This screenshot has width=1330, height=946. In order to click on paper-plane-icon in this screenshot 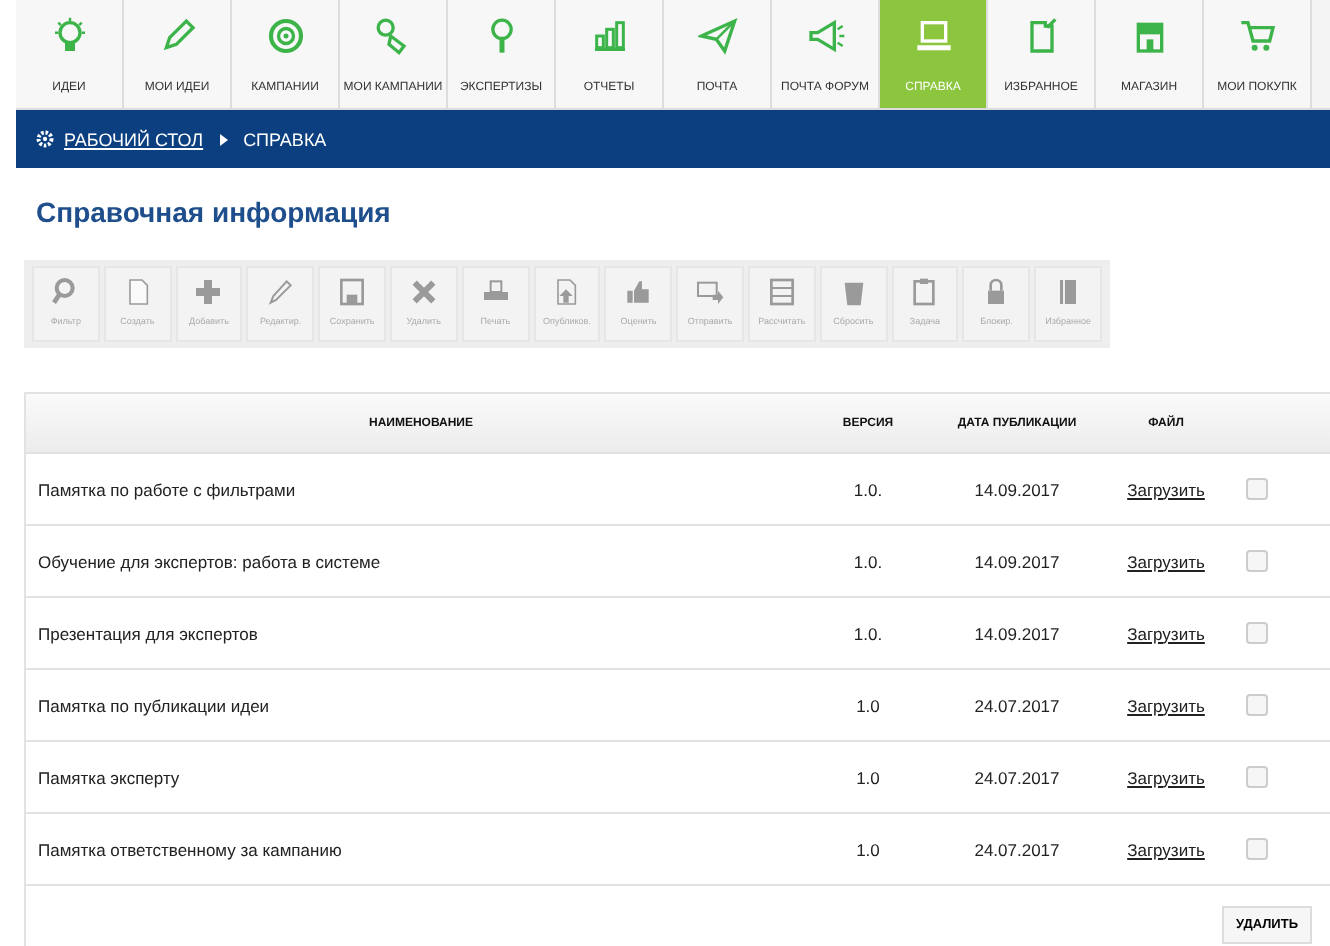, I will do `click(717, 36)`.